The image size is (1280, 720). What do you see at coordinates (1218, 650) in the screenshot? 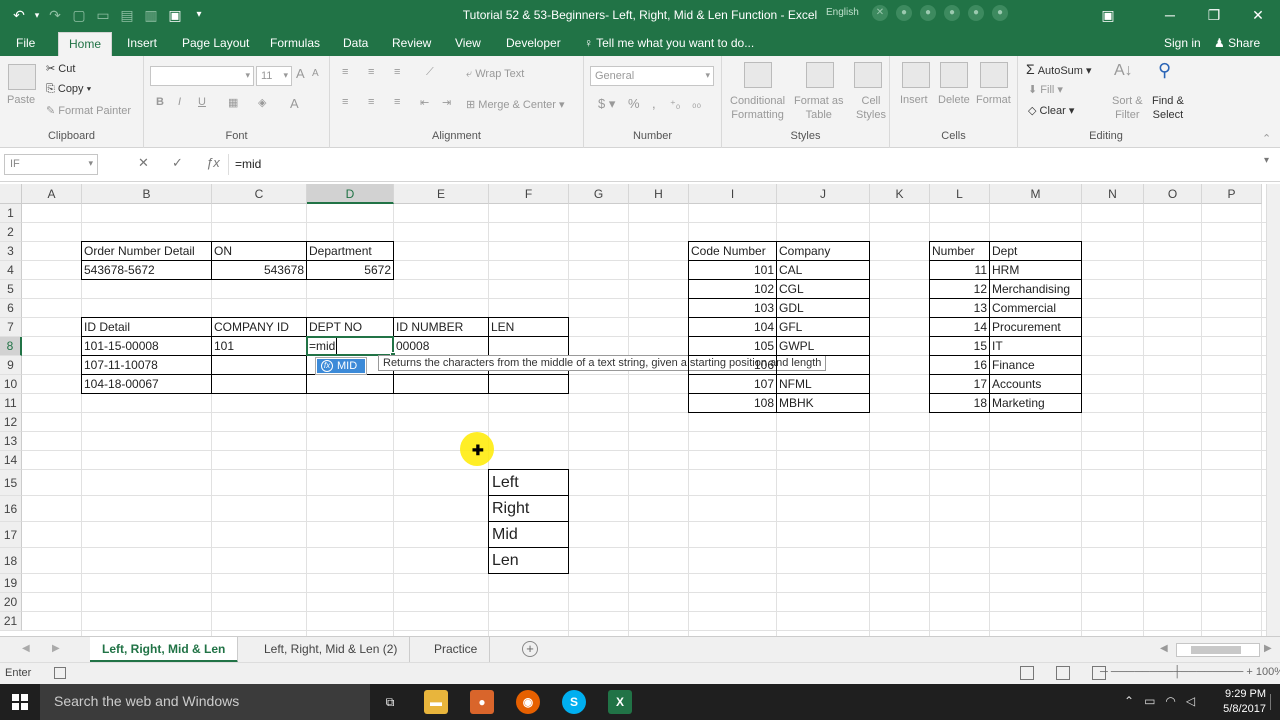
I see `horizontal-scrollbar` at bounding box center [1218, 650].